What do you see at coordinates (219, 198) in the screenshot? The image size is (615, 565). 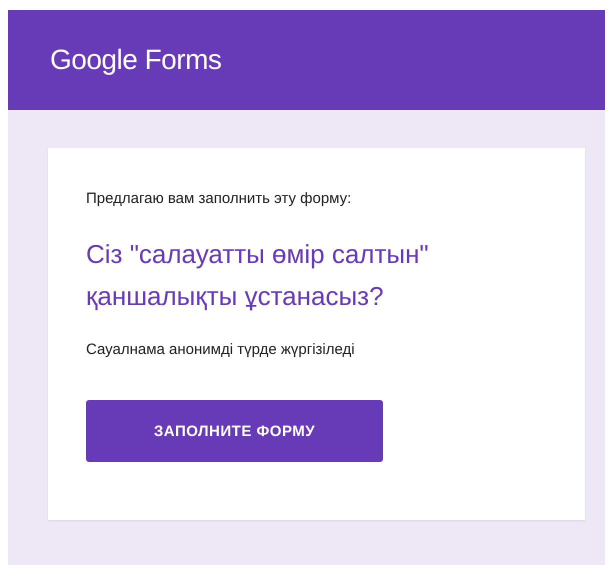 I see `intro-text: Предлагаю вам заполнить эту форму:` at bounding box center [219, 198].